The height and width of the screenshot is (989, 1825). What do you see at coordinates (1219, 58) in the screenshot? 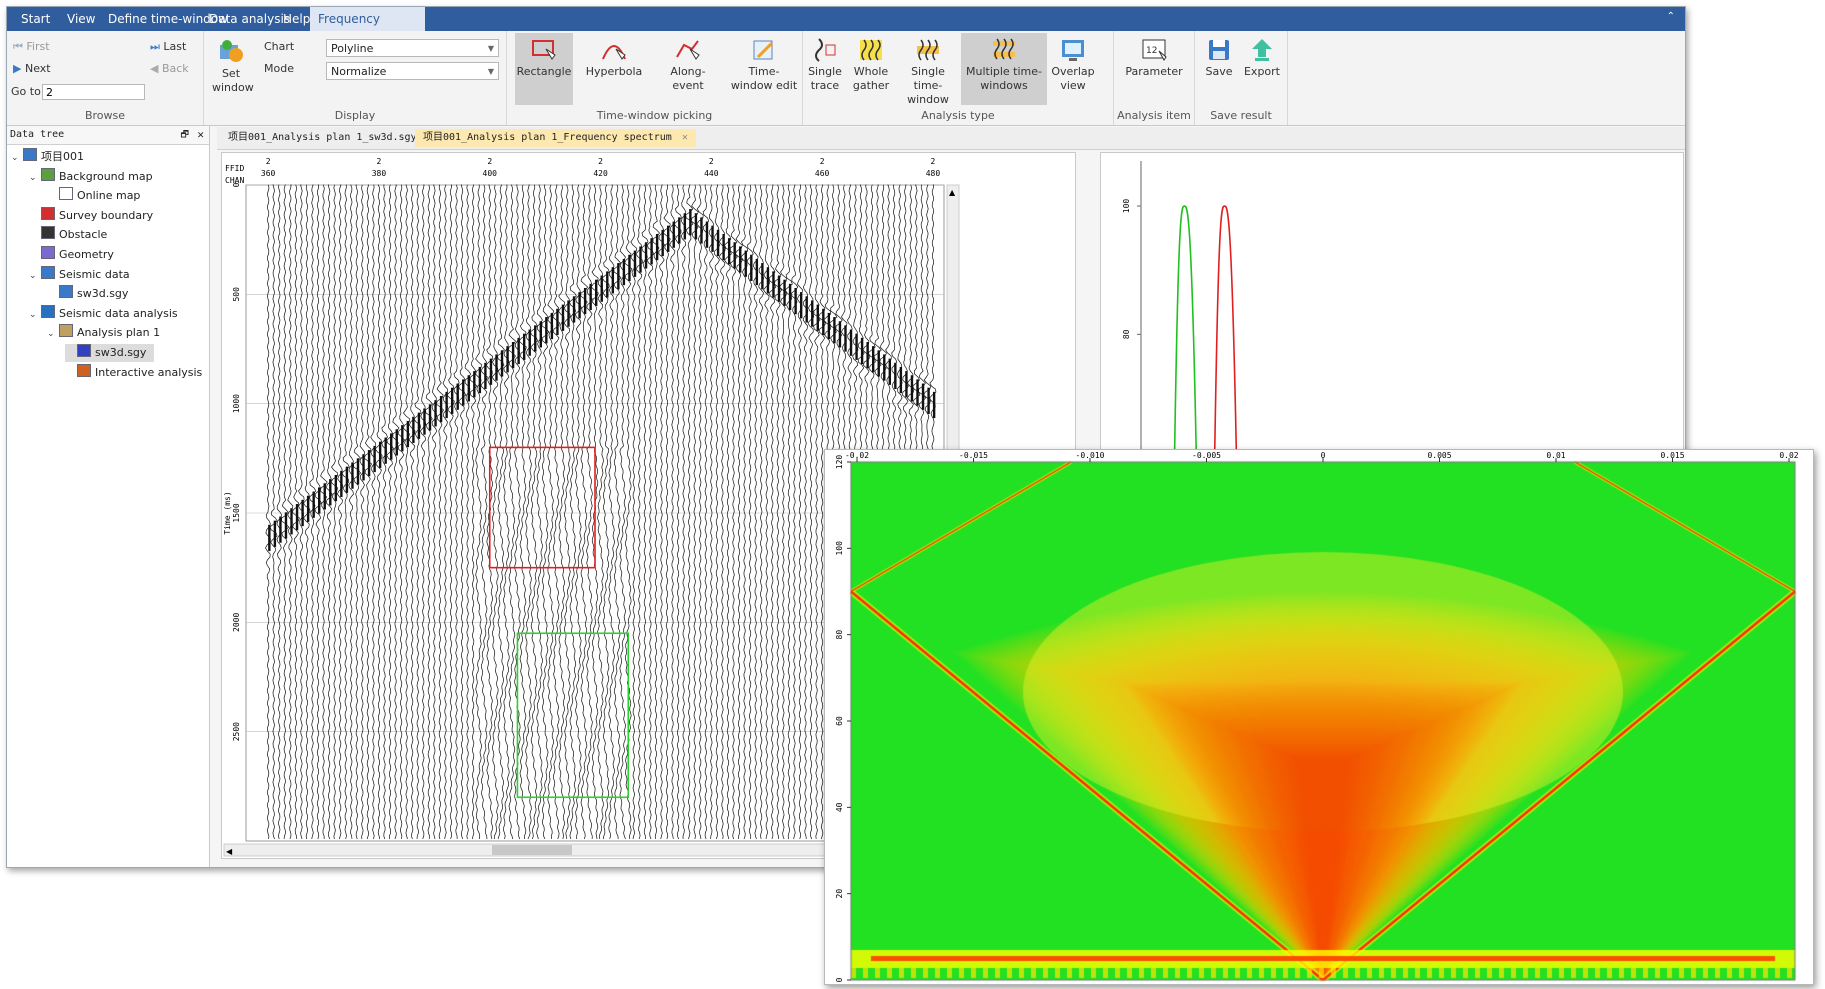
I see `save-button: Save` at bounding box center [1219, 58].